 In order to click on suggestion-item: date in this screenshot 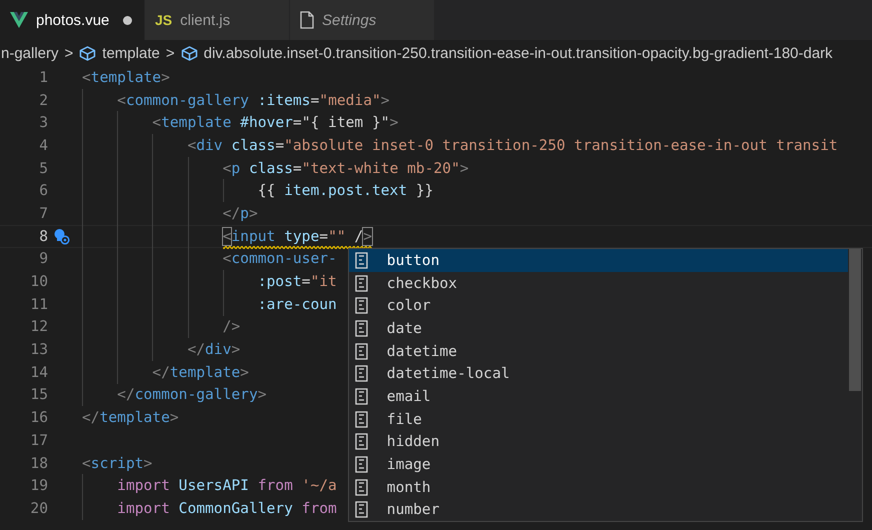, I will do `click(598, 328)`.